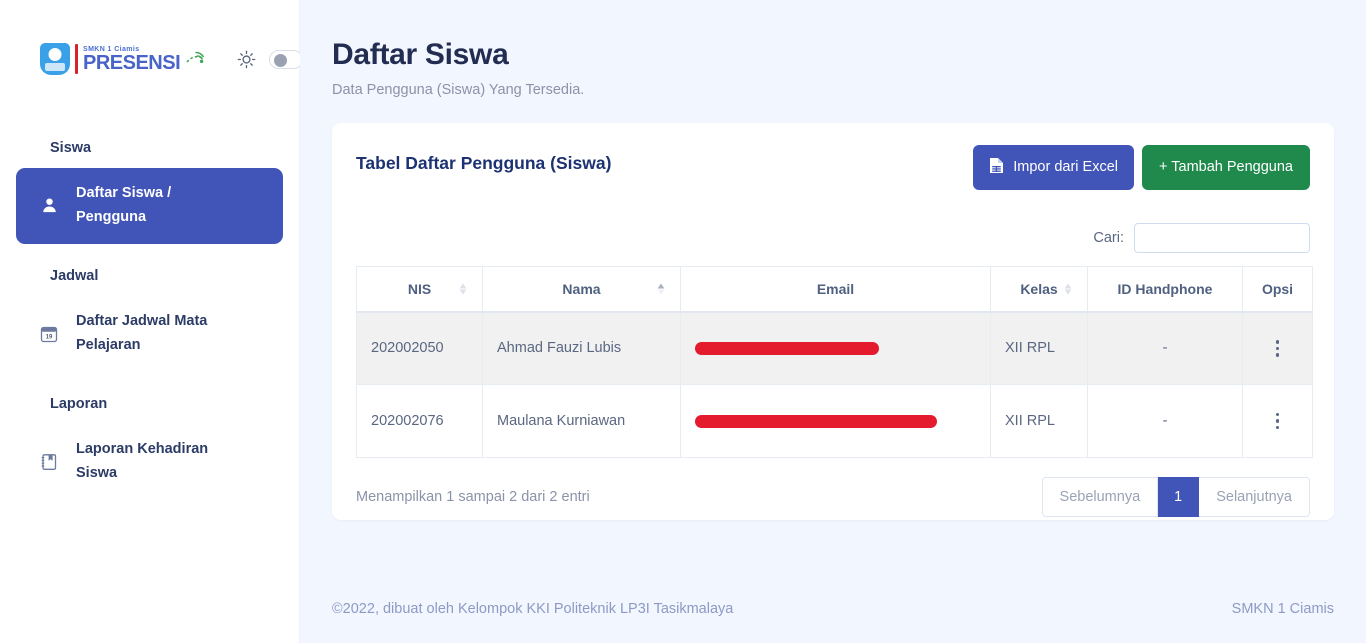  I want to click on sidebar-item-daftar-siswa-pengguna: Daftar Siswa / Pengguna, so click(149, 206).